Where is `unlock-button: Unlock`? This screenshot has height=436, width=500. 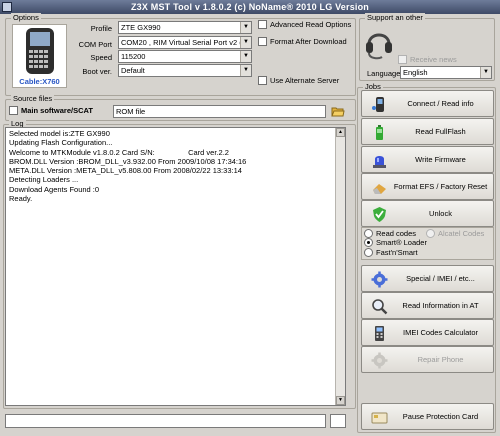
unlock-button: Unlock is located at coordinates (427, 213).